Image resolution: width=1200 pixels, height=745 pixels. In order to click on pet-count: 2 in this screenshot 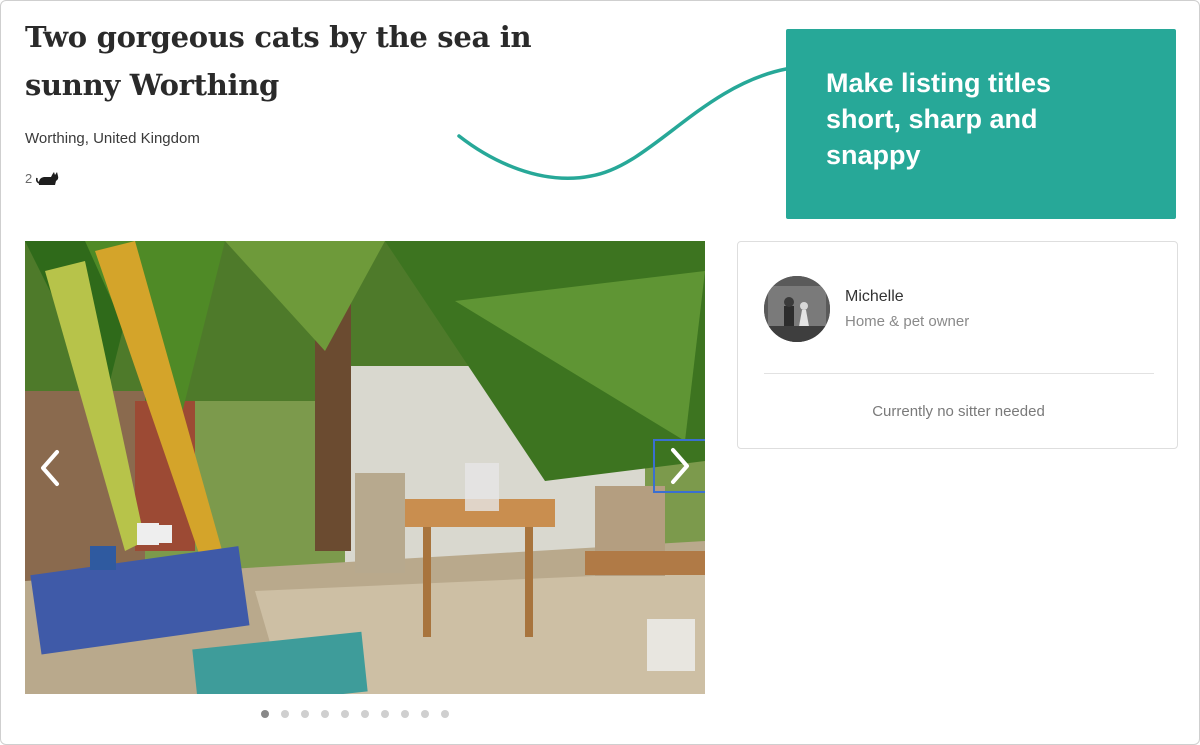, I will do `click(42, 178)`.